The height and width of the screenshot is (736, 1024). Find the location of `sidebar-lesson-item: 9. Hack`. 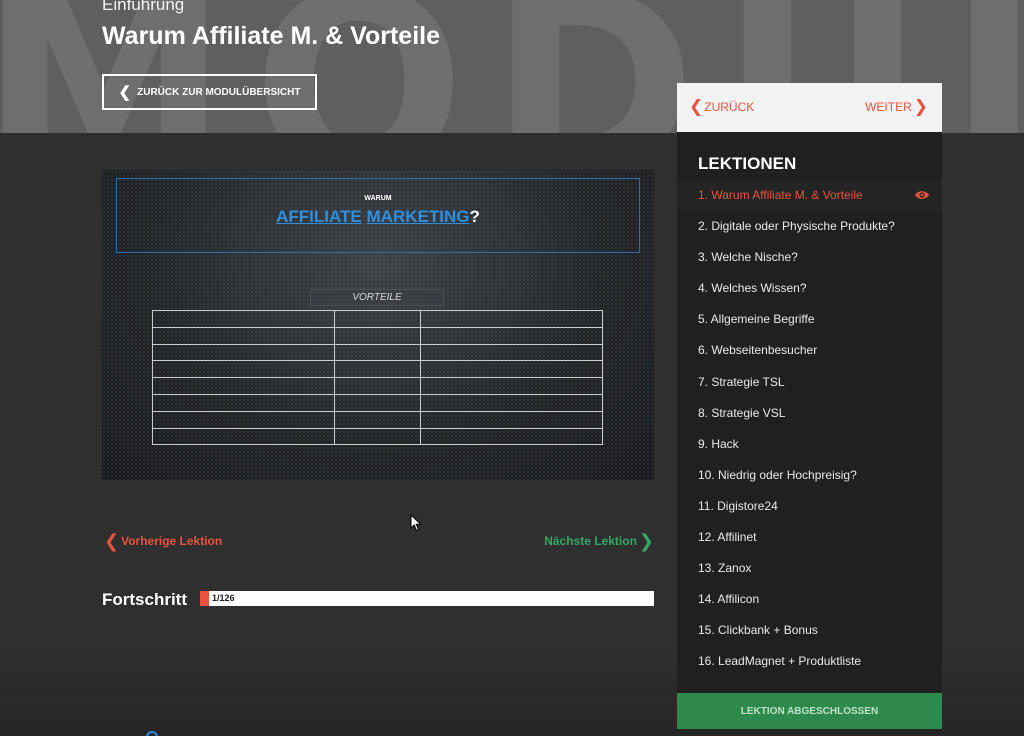

sidebar-lesson-item: 9. Hack is located at coordinates (809, 444).